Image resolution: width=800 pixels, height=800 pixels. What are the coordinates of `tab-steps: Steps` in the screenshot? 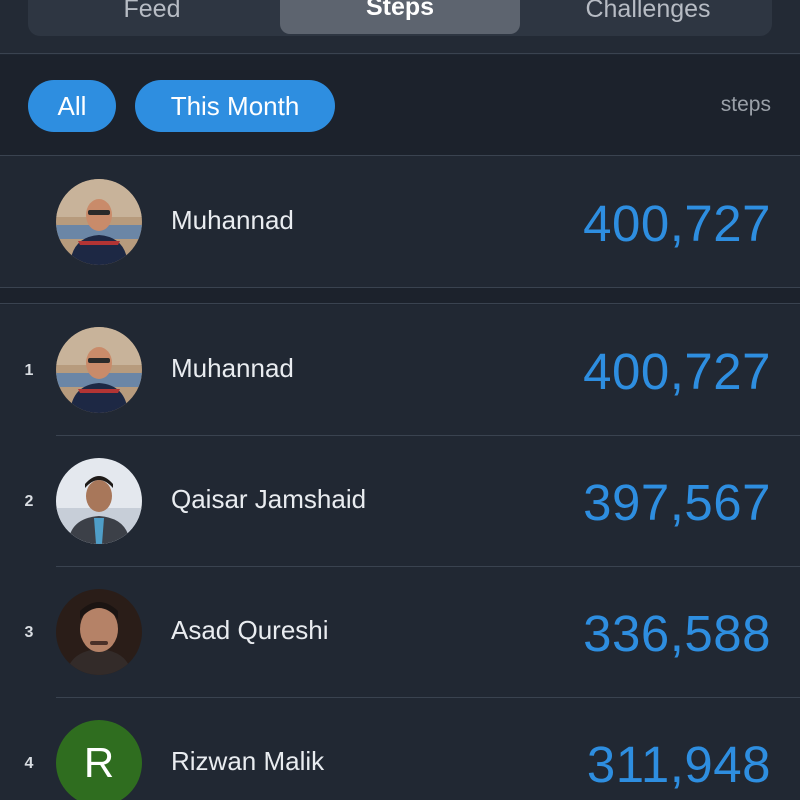 It's located at (400, 17).